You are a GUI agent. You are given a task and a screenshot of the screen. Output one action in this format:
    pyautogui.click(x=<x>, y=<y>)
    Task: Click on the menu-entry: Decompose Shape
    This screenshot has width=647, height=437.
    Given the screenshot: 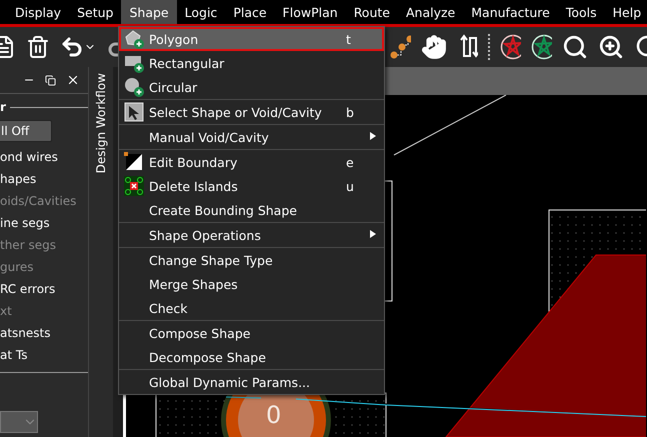 What is the action you would take?
    pyautogui.click(x=251, y=357)
    